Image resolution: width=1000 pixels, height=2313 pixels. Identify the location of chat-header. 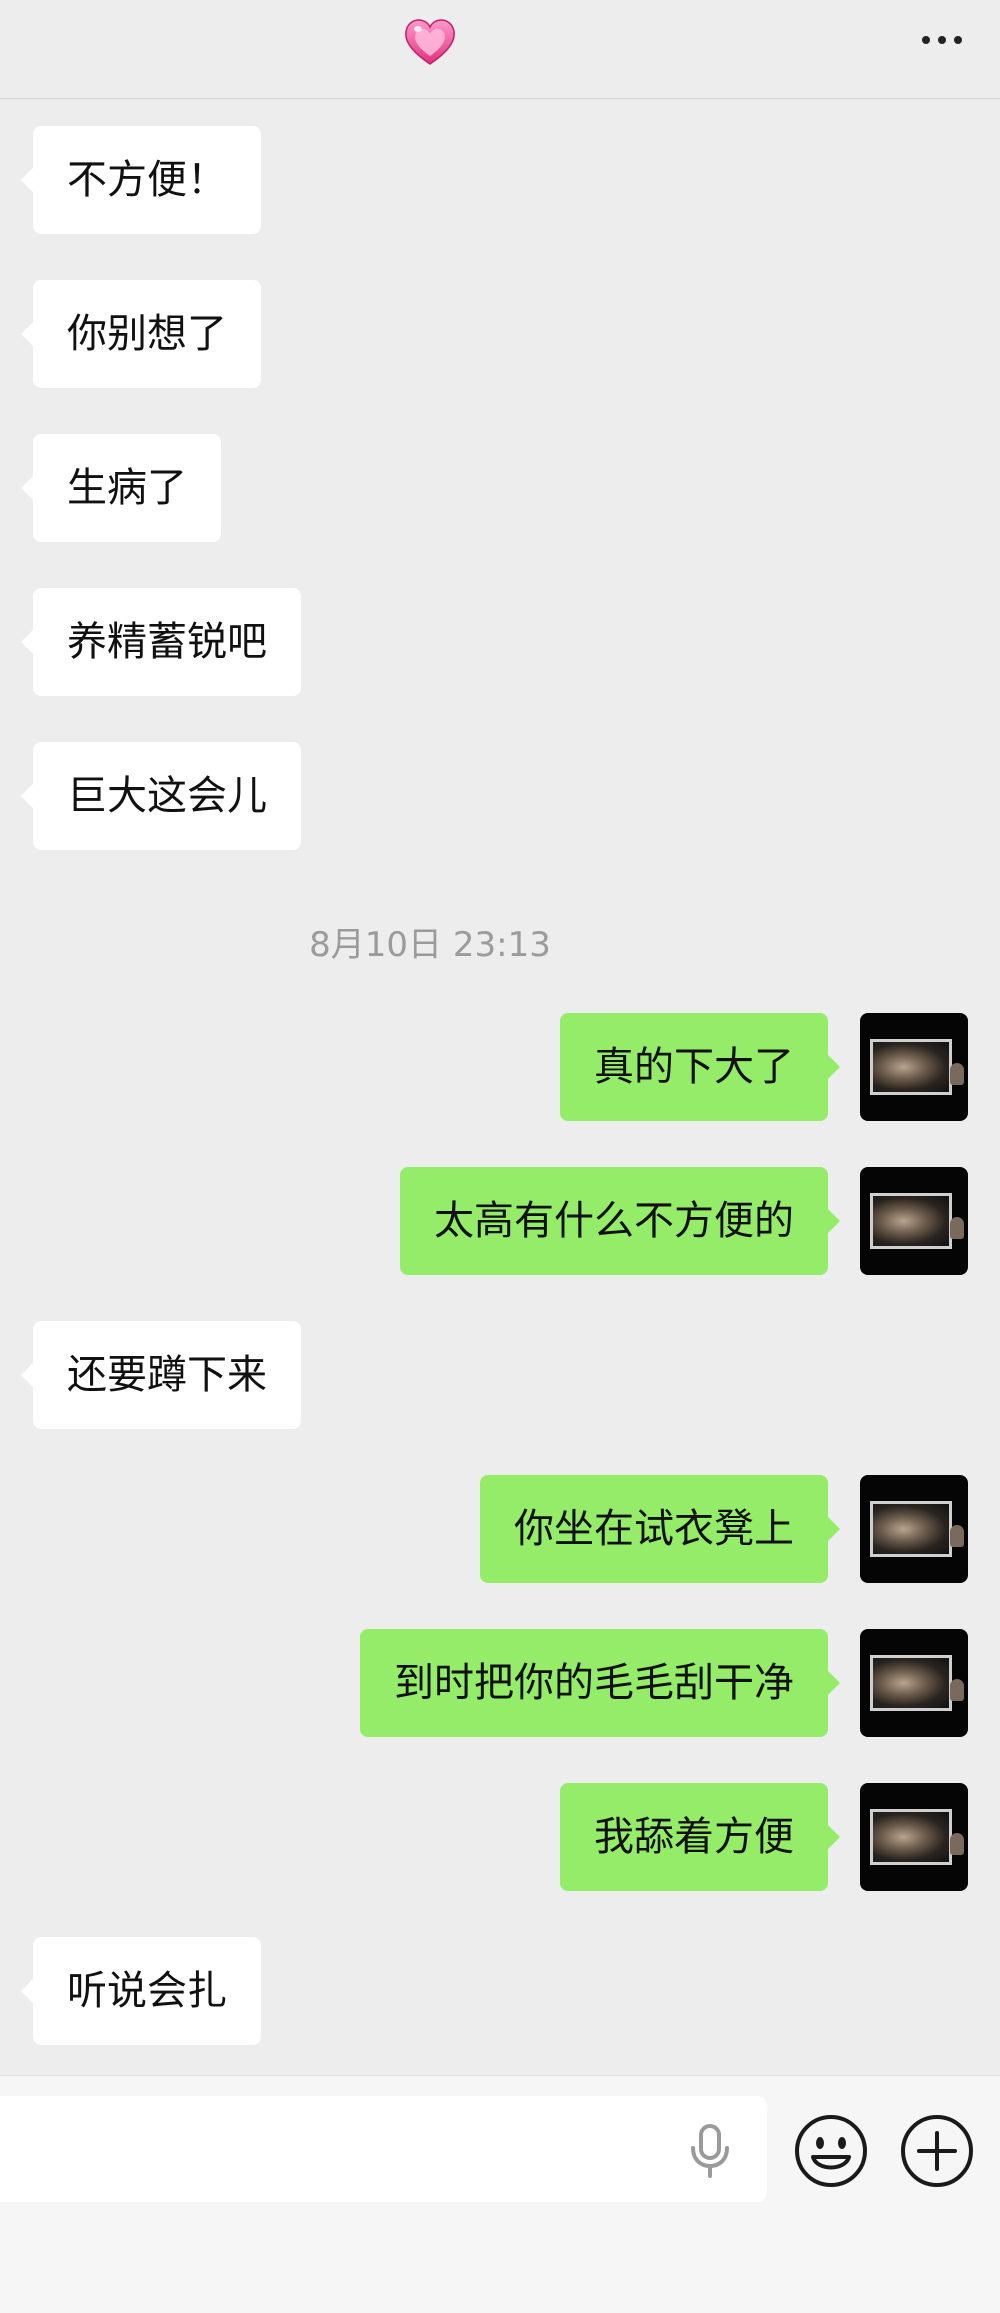
(500, 49).